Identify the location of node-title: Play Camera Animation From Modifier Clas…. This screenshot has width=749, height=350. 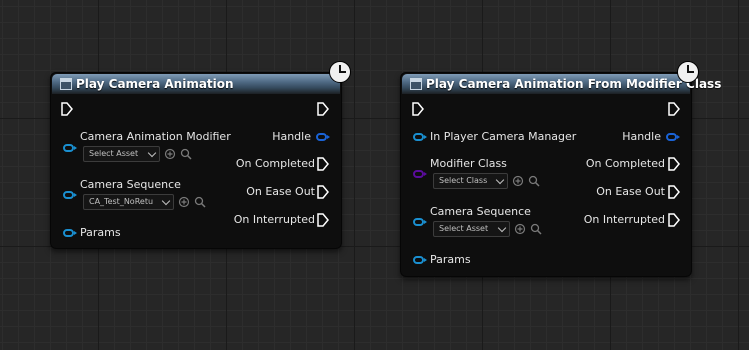
(574, 84).